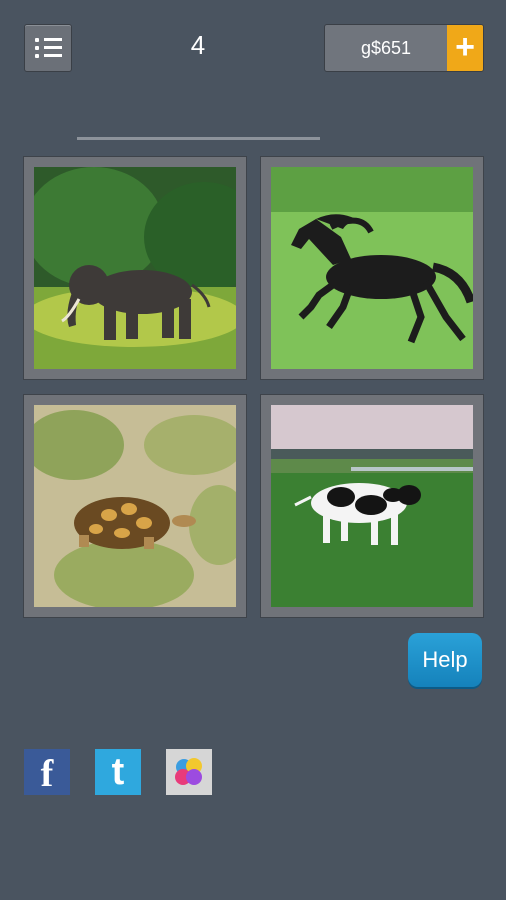 Image resolution: width=506 pixels, height=900 pixels. What do you see at coordinates (198, 138) in the screenshot?
I see `answer-slot` at bounding box center [198, 138].